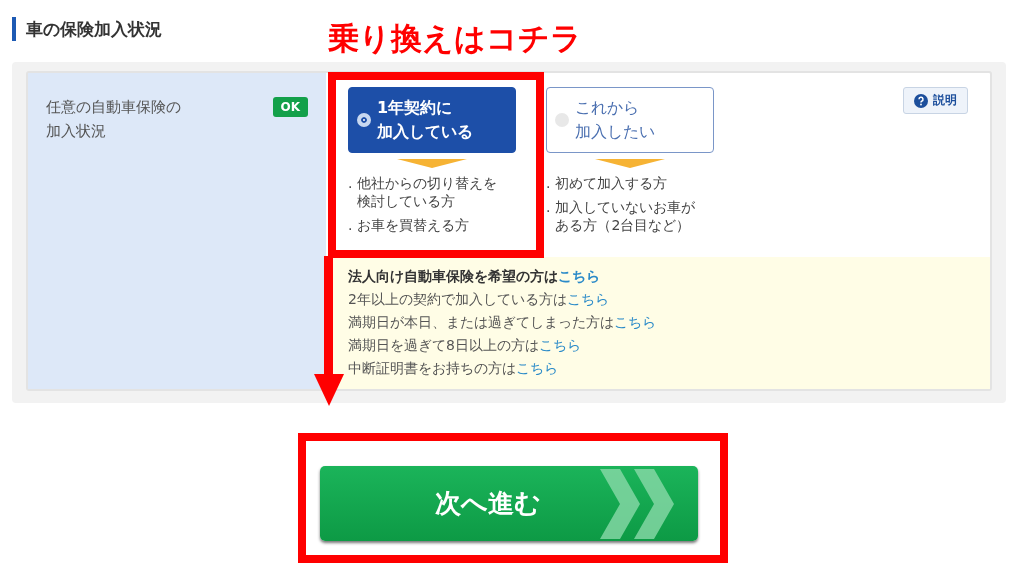  Describe the element at coordinates (113, 119) in the screenshot. I see `field-label: 任意の自動車保険の 加入状況` at that location.